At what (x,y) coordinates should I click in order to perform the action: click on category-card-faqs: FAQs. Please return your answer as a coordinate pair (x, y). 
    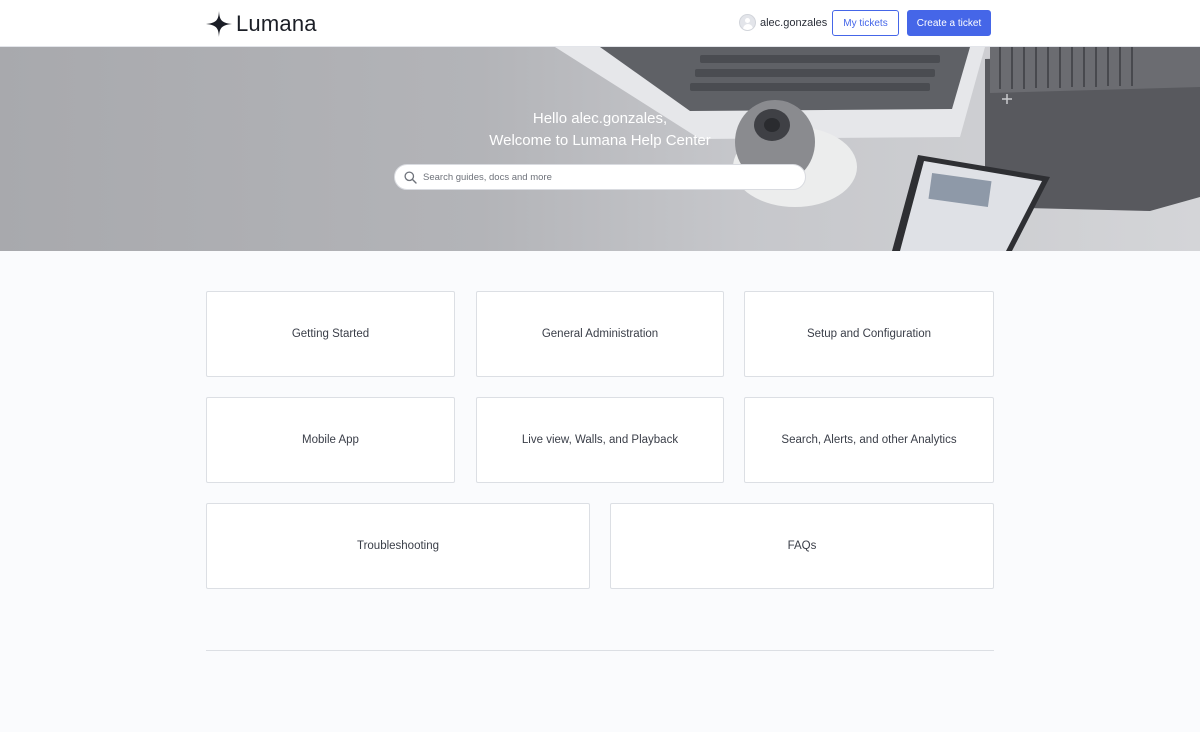
    Looking at the image, I should click on (802, 546).